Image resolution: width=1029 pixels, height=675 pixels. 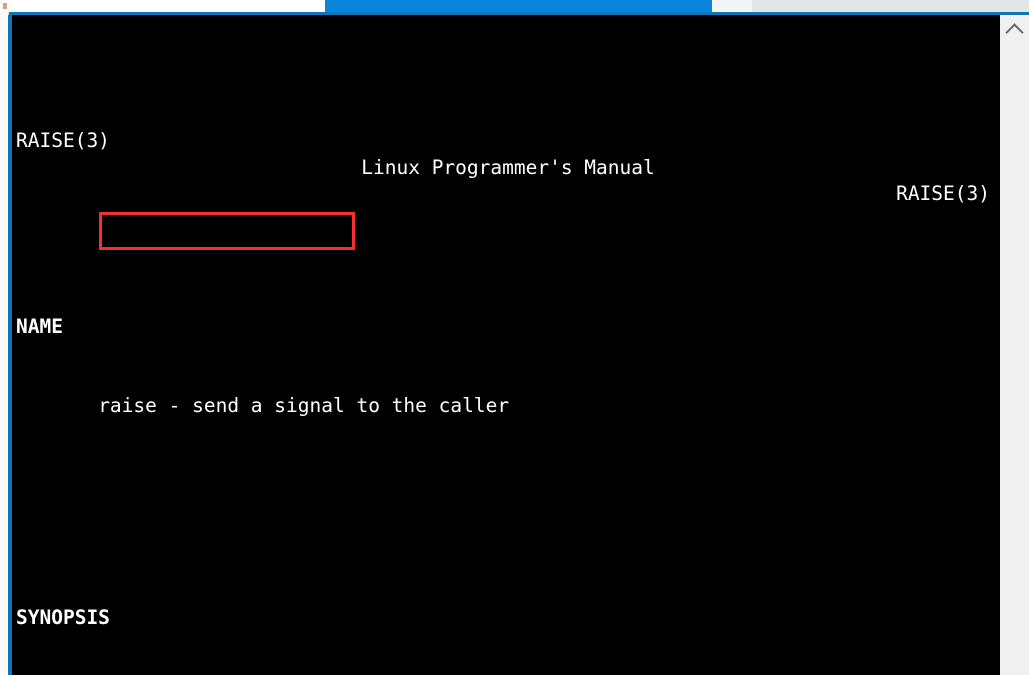 I want to click on scroll-up-button, so click(x=1014, y=30).